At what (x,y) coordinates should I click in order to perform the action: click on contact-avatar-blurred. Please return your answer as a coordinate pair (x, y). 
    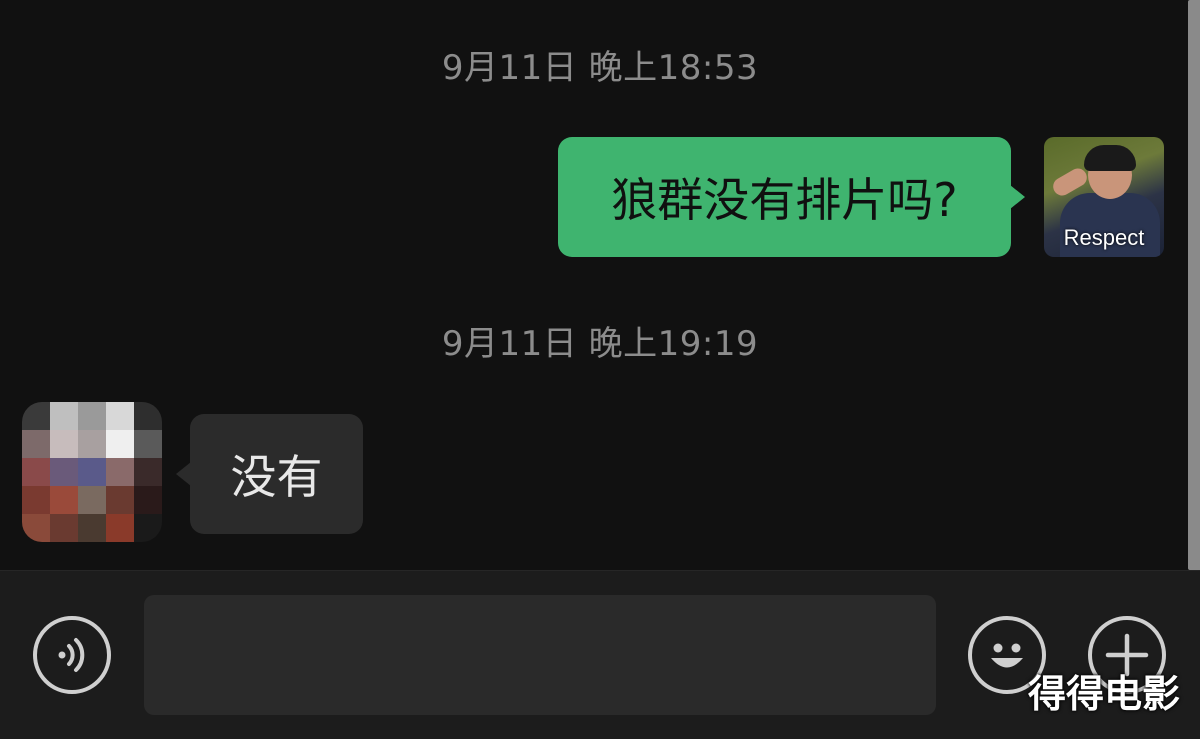
    Looking at the image, I should click on (92, 472).